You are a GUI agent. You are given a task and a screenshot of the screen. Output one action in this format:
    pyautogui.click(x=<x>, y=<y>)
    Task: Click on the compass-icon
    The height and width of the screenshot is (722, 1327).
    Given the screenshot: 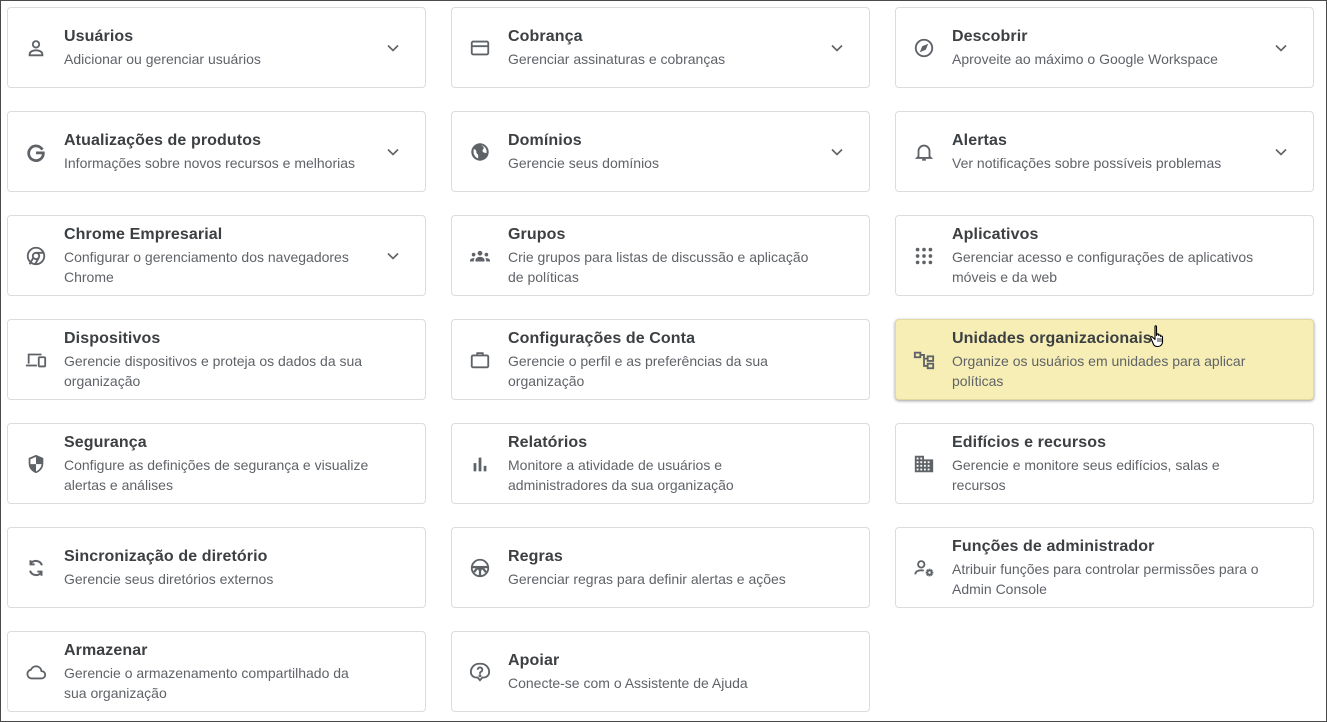 What is the action you would take?
    pyautogui.click(x=924, y=48)
    